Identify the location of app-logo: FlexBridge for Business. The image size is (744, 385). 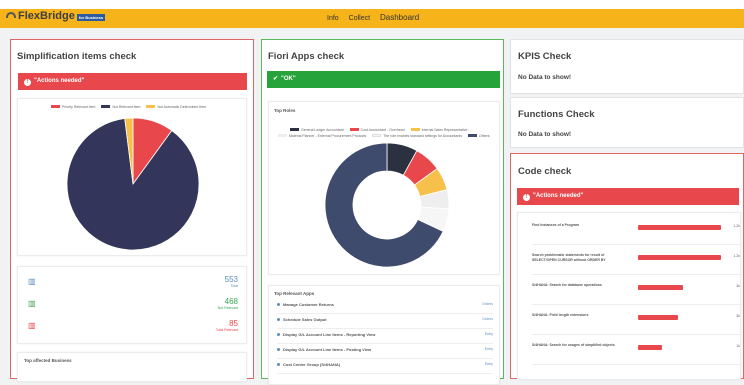
(56, 16).